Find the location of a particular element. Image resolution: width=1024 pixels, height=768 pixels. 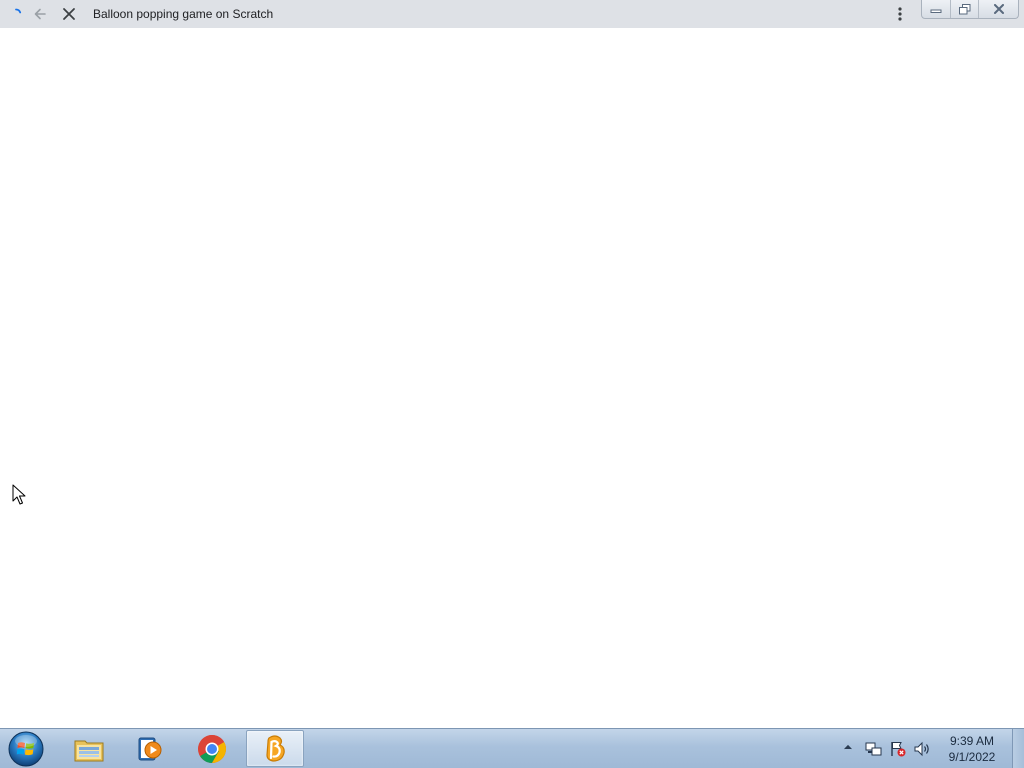

minimize-icon is located at coordinates (936, 11).